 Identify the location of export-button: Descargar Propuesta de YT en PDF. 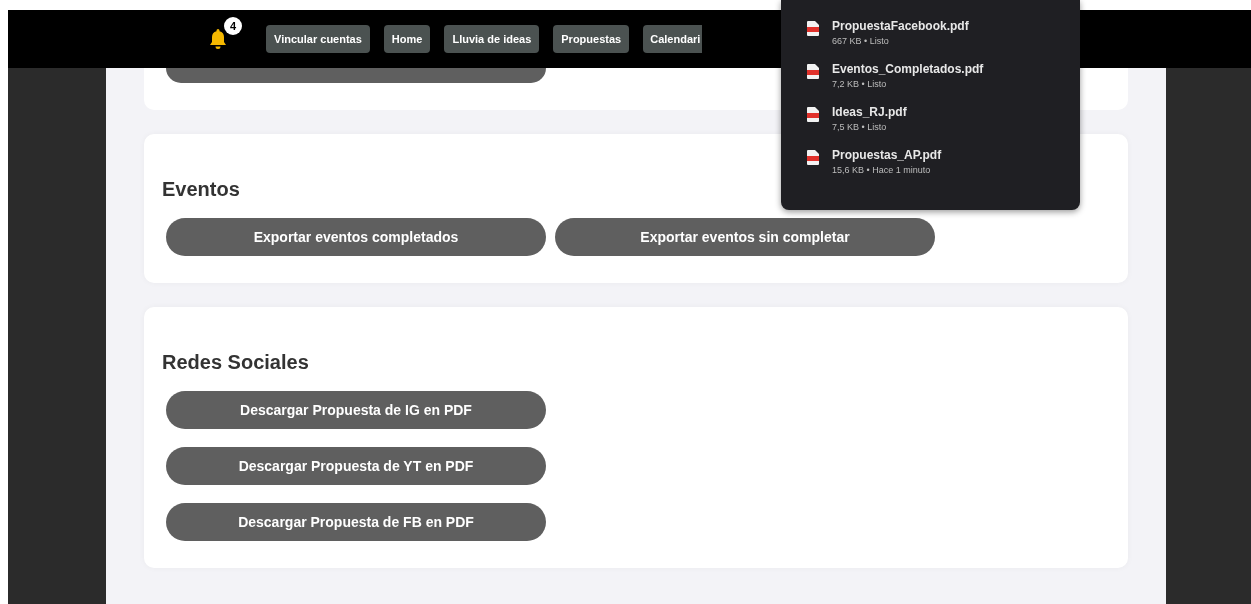
(356, 466).